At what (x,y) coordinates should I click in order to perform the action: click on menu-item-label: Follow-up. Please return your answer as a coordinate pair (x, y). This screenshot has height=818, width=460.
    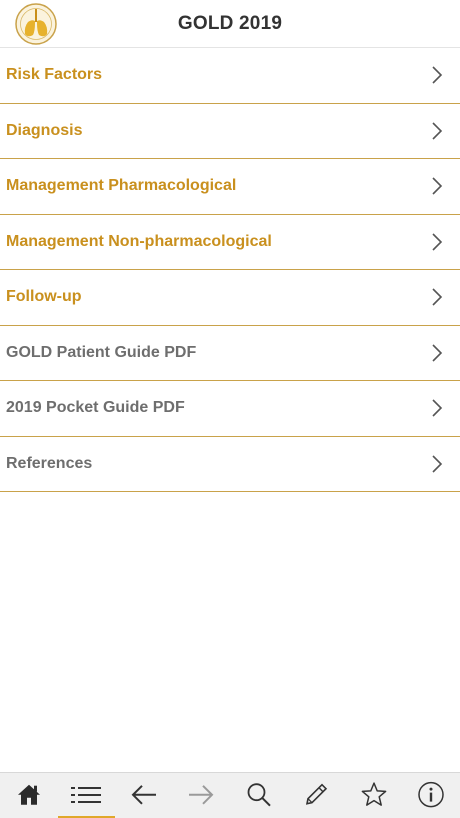
    Looking at the image, I should click on (44, 297).